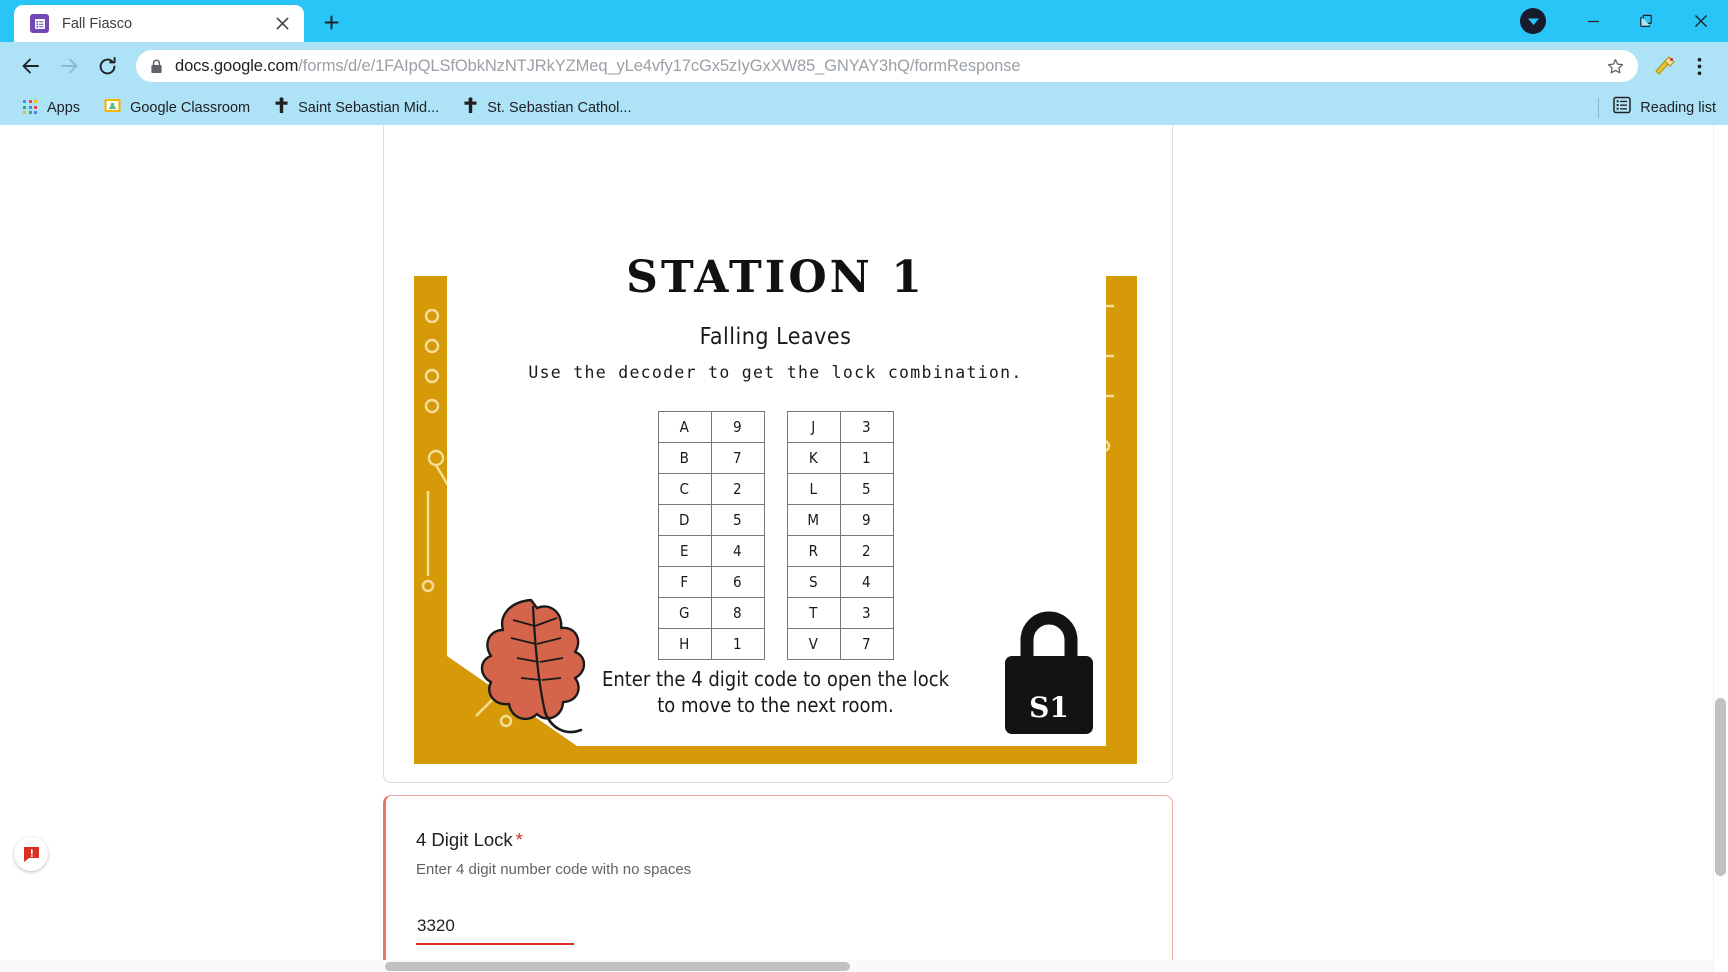 This screenshot has height=972, width=1728. I want to click on decoder-row: D5, so click(711, 520).